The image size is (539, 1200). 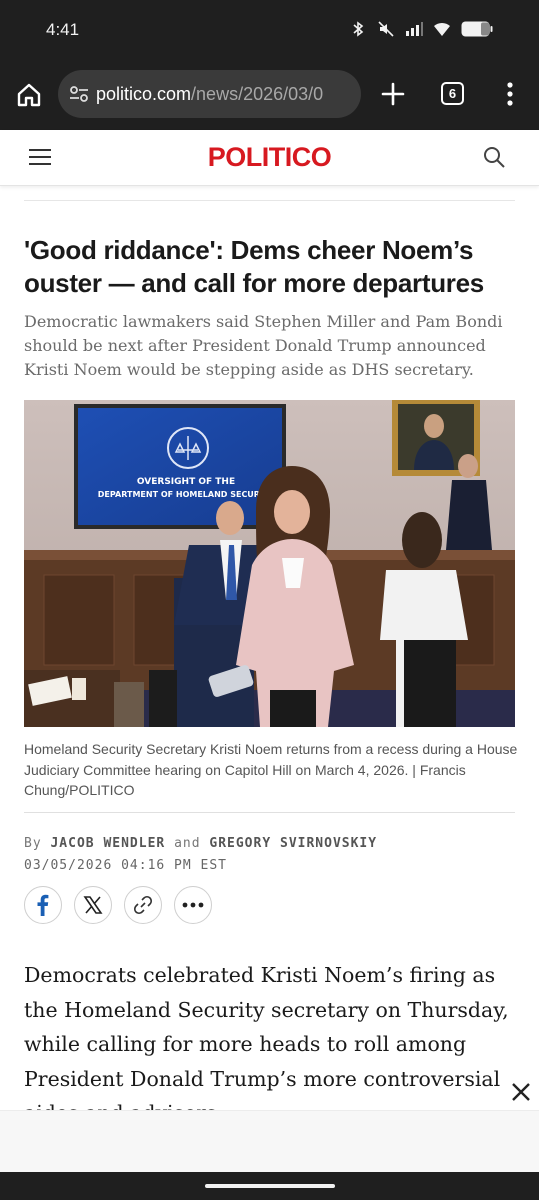 I want to click on author-link-2: GREGORY SVIRNOVSKIY, so click(x=293, y=843).